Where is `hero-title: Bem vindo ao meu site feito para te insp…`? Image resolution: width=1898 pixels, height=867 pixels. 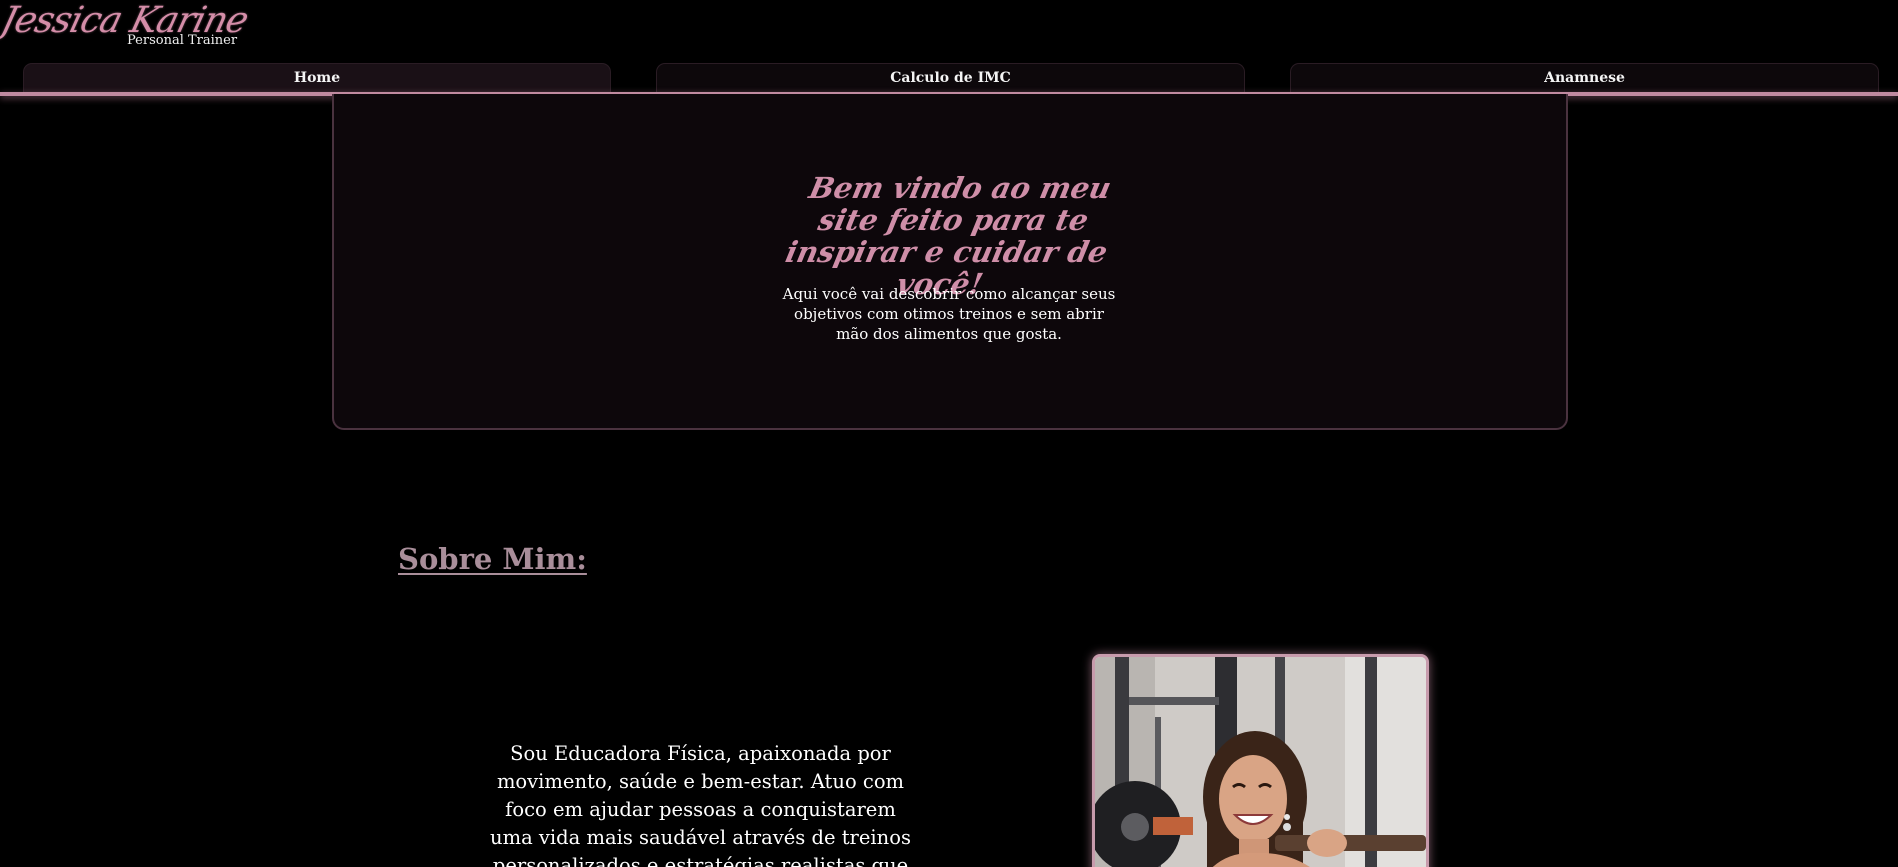 hero-title: Bem vindo ao meu site feito para te insp… is located at coordinates (948, 236).